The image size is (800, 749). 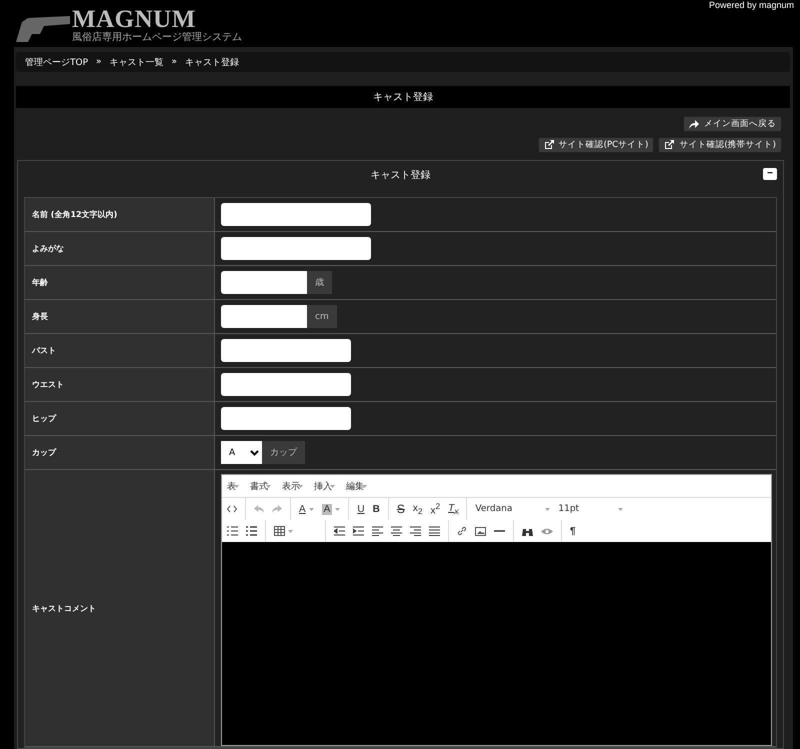 What do you see at coordinates (770, 174) in the screenshot?
I see `collapse-button: −` at bounding box center [770, 174].